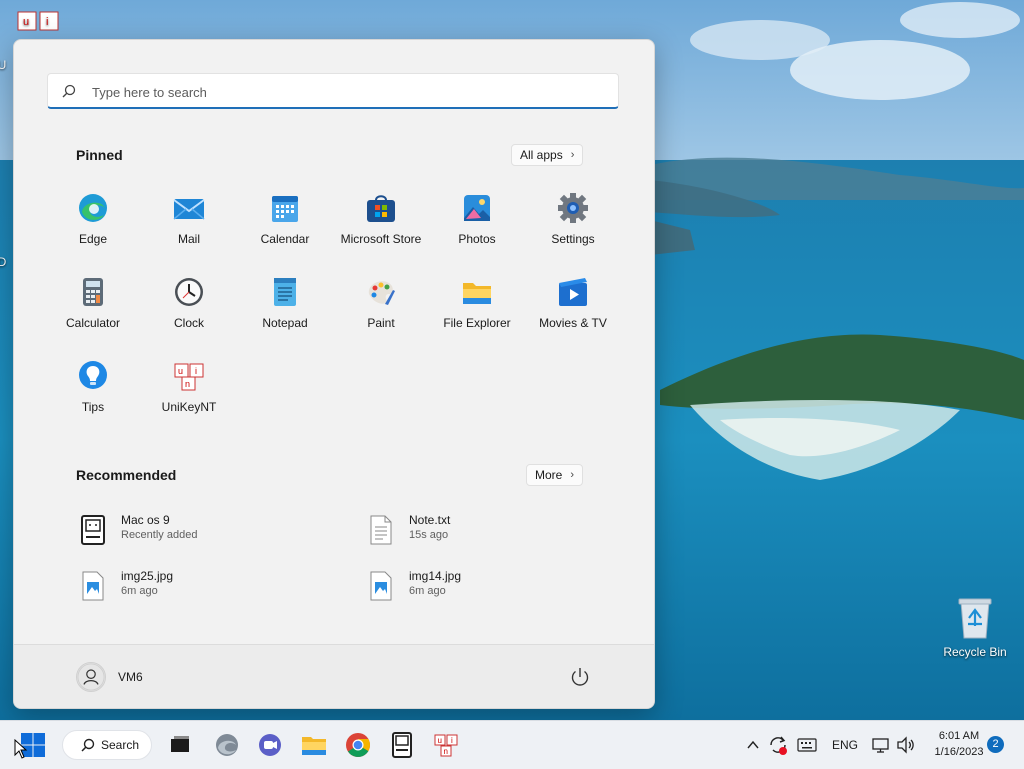  I want to click on recommended-item-name: img14.jpg, so click(435, 576).